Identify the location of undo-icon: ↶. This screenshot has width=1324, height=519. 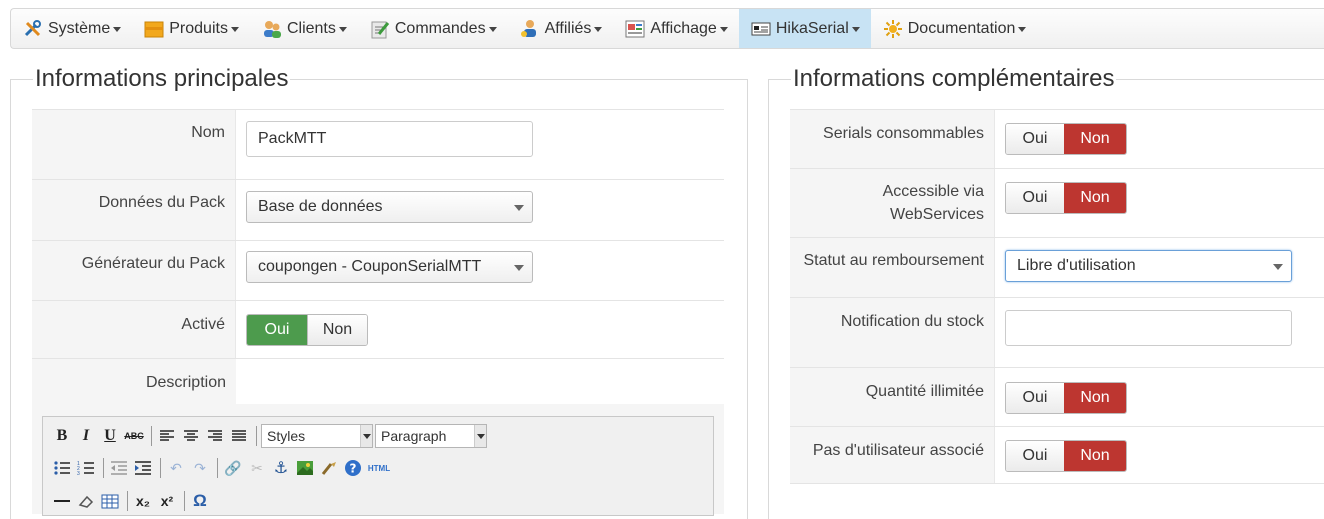
(176, 468).